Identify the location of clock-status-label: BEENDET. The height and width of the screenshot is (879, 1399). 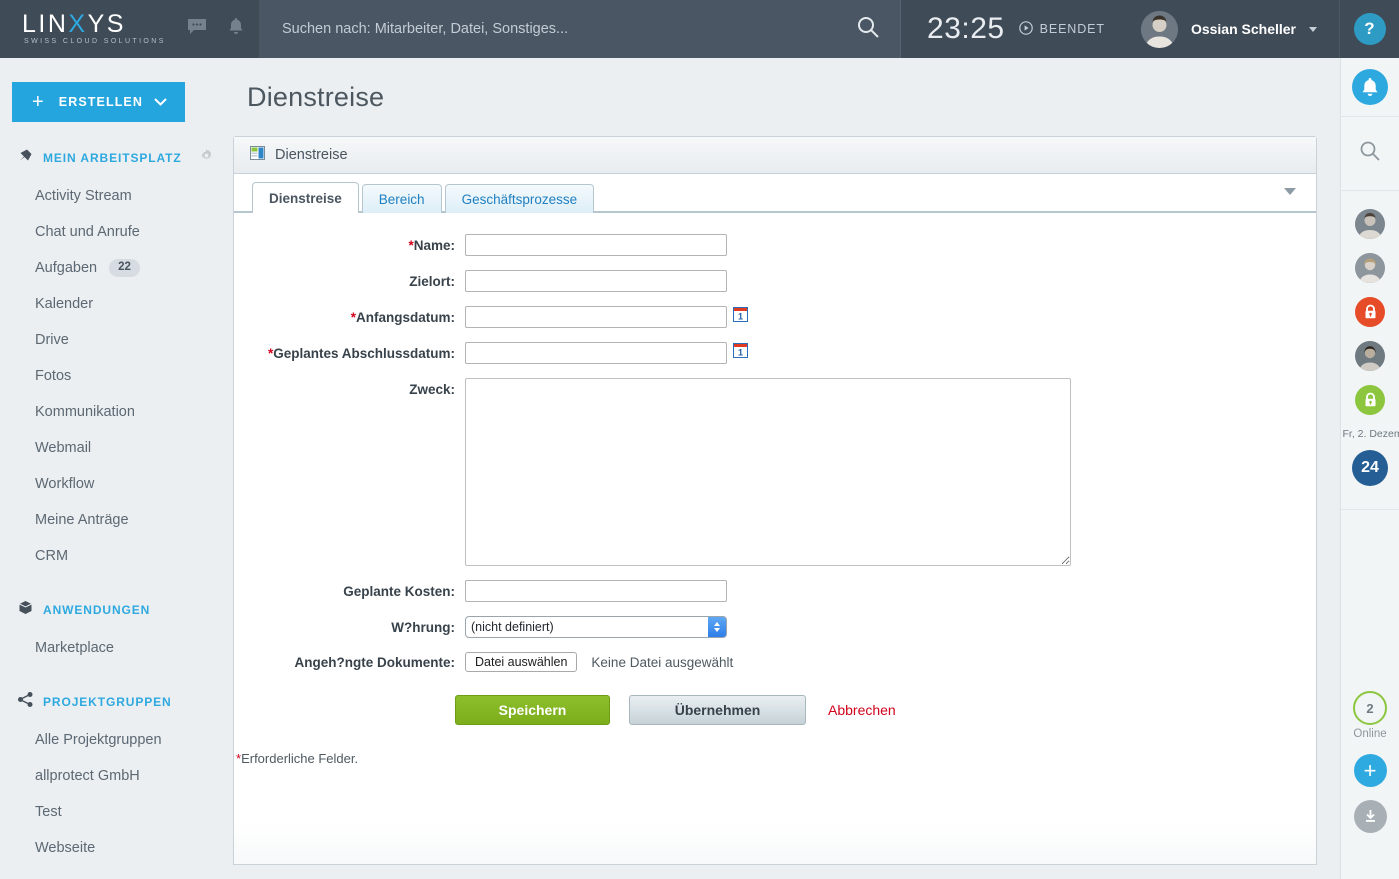
(1072, 29).